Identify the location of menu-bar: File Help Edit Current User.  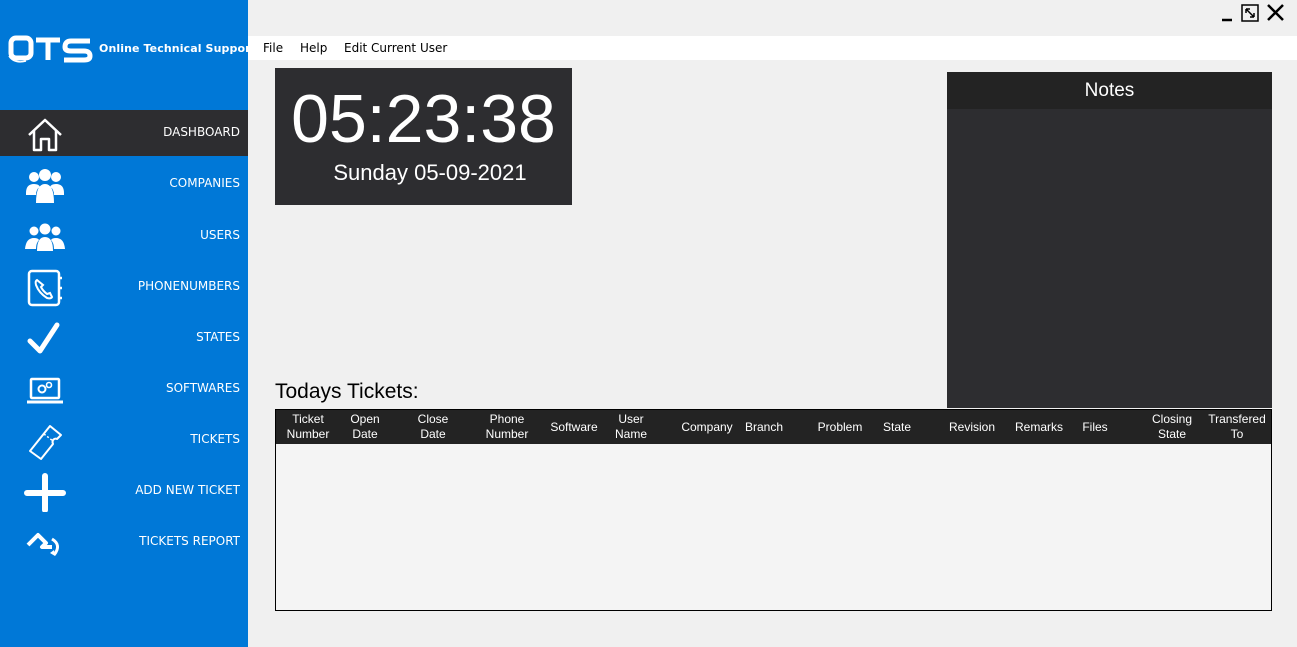
(772, 48).